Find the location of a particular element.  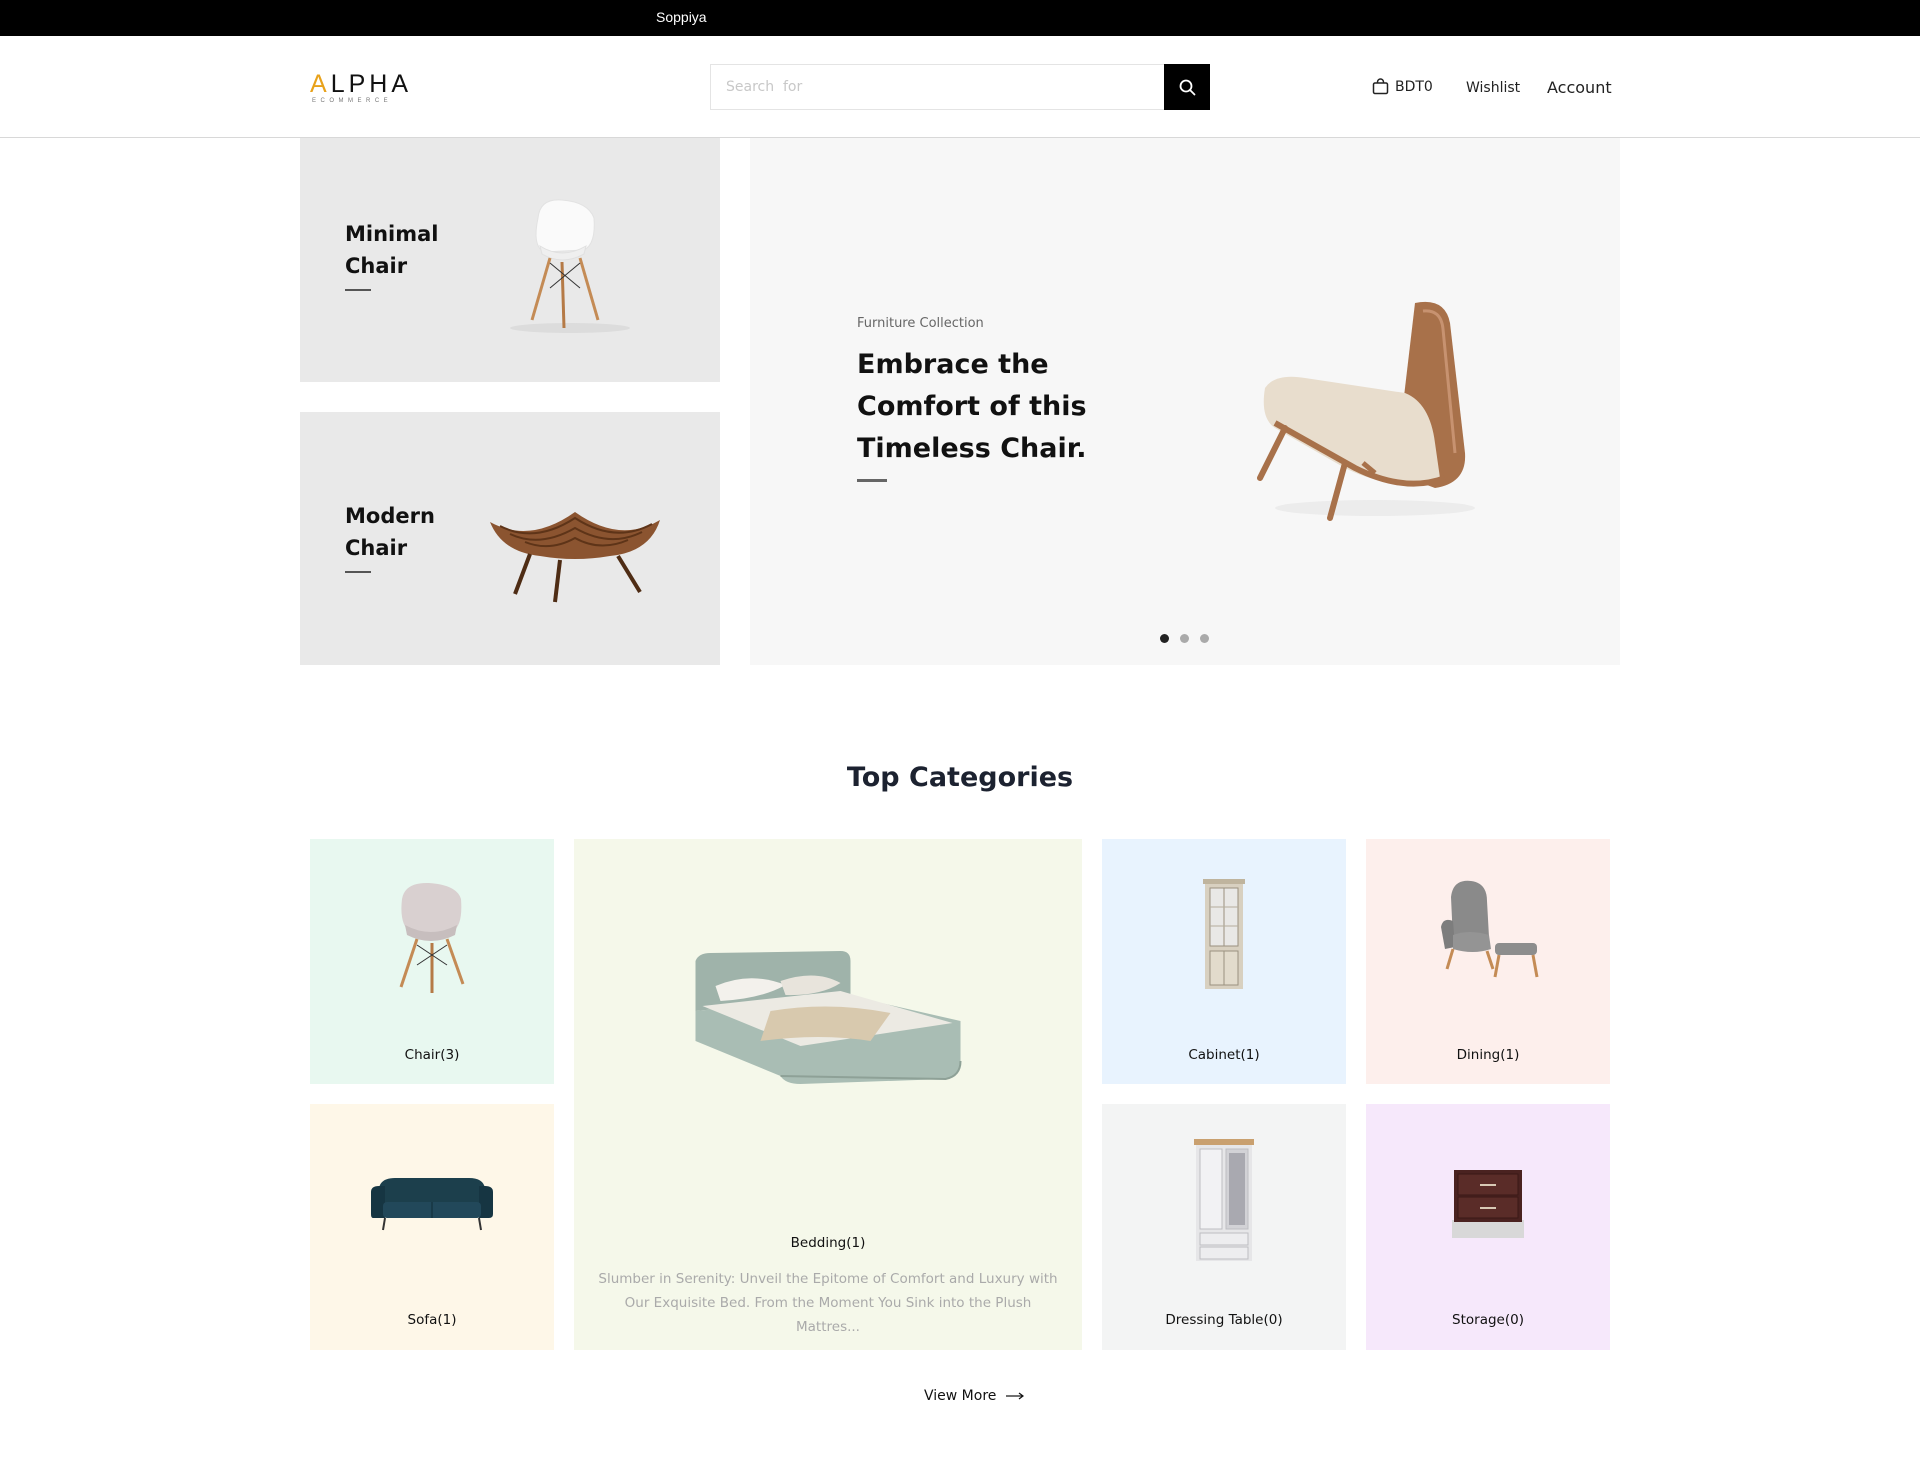

category-card-chair: Chair(3) is located at coordinates (432, 961).